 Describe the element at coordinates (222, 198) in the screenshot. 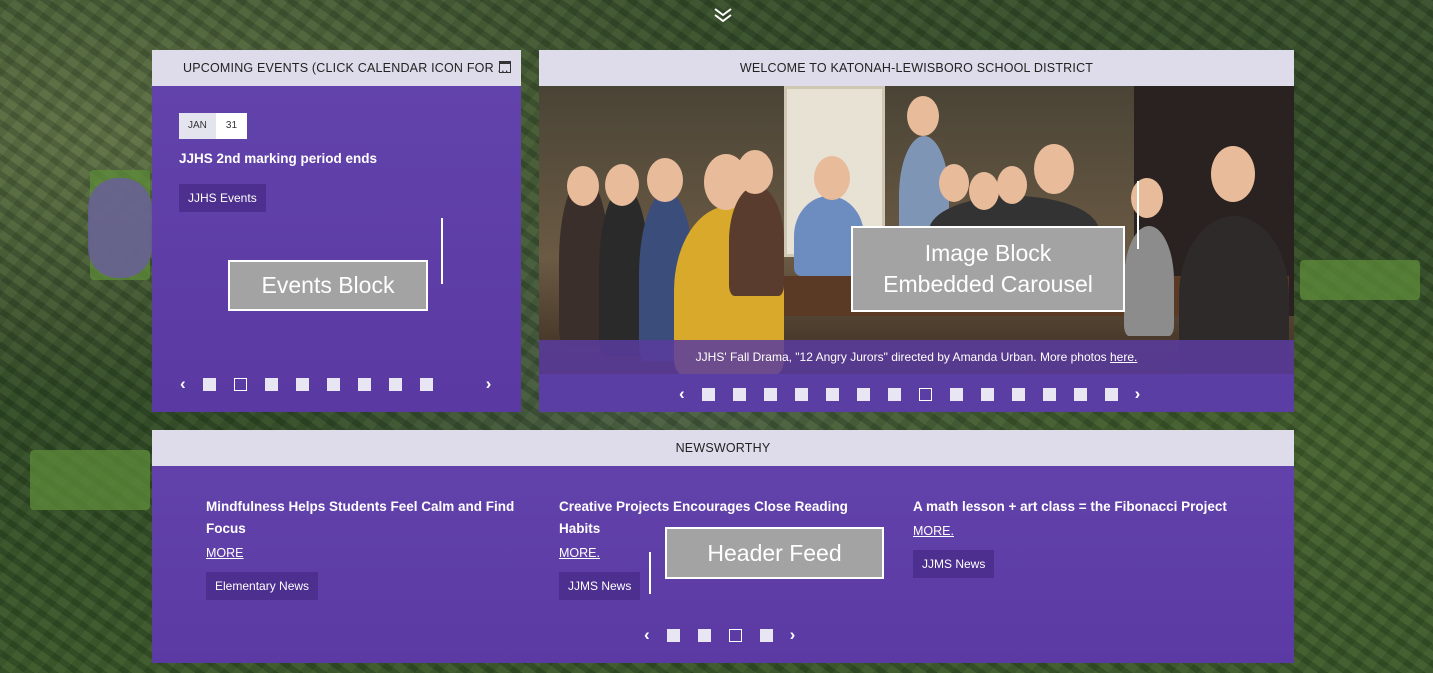

I see `event-category-tag: JJHS Events` at that location.